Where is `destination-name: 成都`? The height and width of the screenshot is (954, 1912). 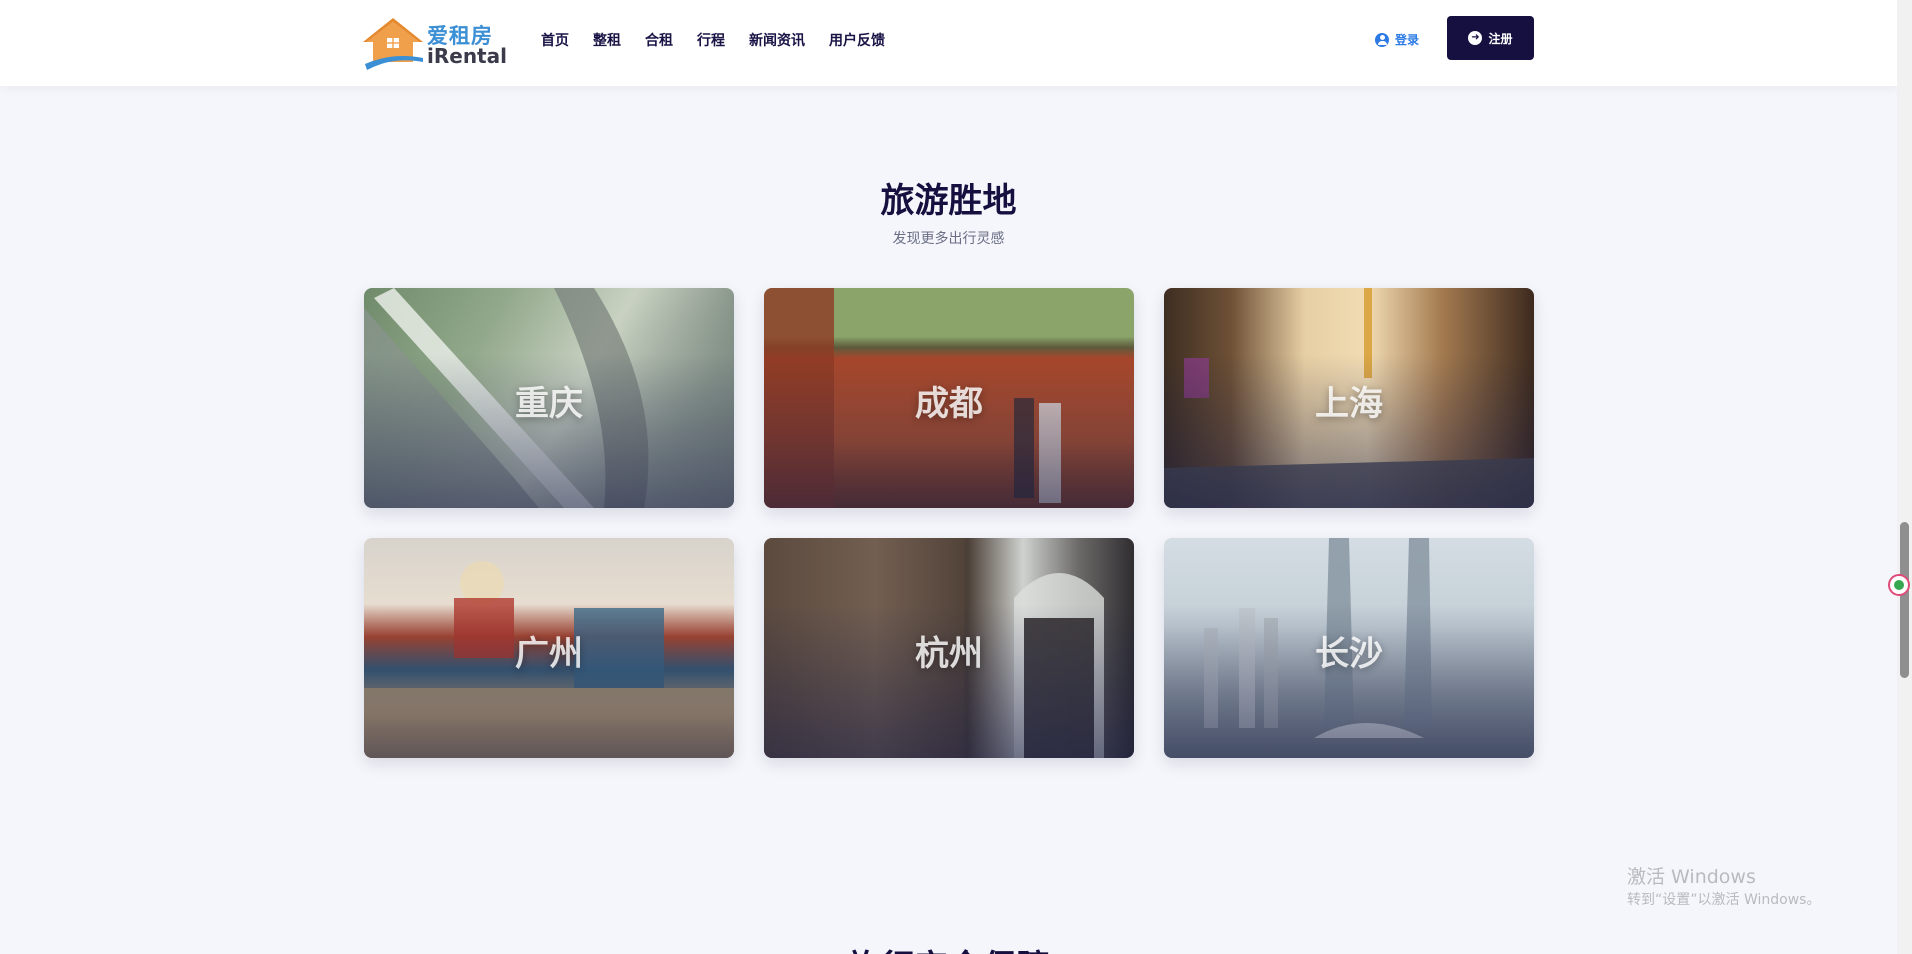
destination-name: 成都 is located at coordinates (949, 403).